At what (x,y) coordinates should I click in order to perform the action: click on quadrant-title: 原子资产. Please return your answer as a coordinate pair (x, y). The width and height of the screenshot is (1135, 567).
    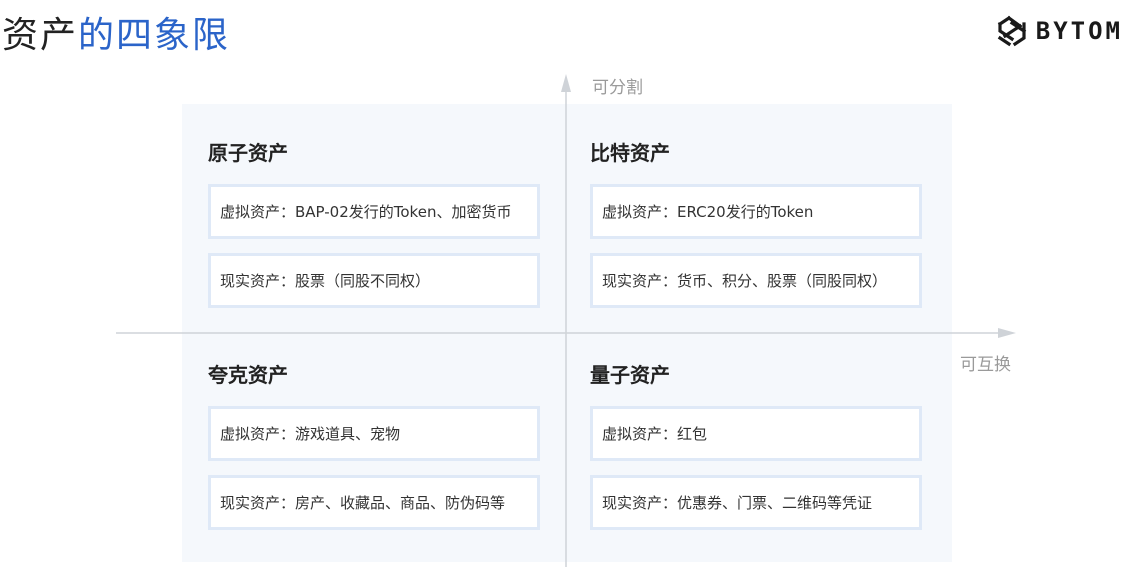
    Looking at the image, I should click on (248, 153).